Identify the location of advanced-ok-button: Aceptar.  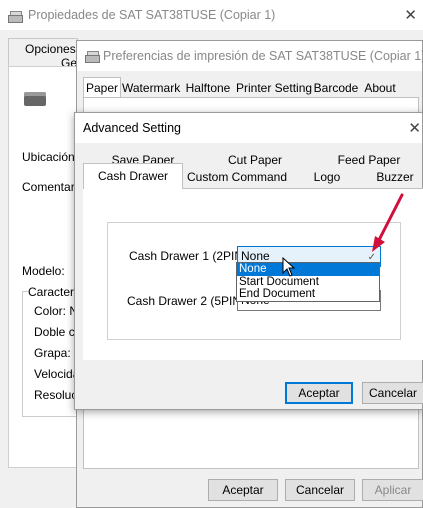
(319, 393).